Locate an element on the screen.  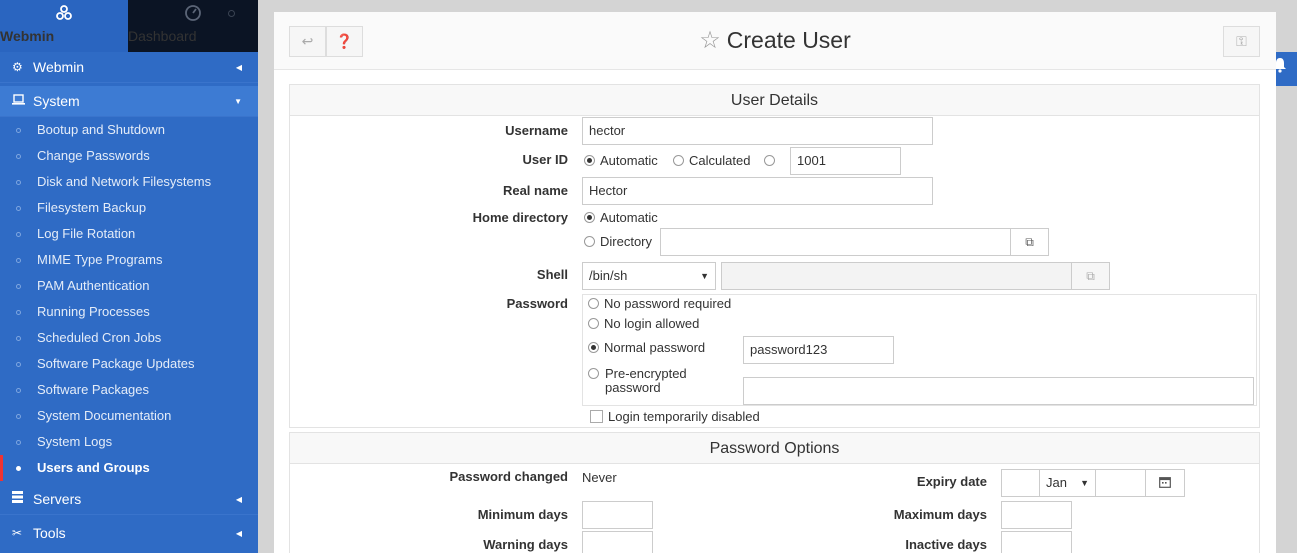
preencrypted-password-input is located at coordinates (998, 391).